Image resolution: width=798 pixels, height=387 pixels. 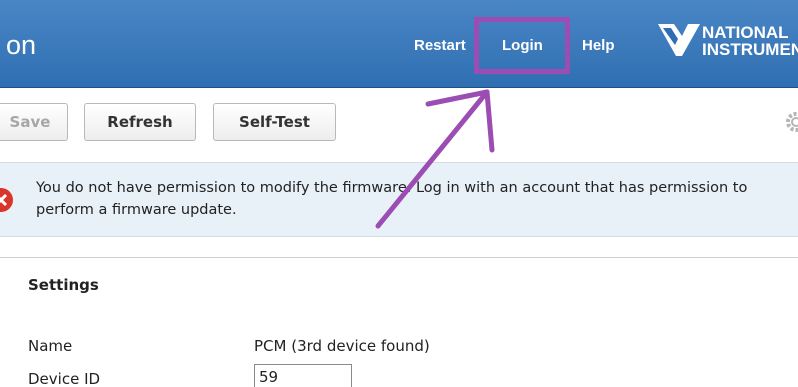 I want to click on refresh-button: Refresh, so click(x=140, y=122).